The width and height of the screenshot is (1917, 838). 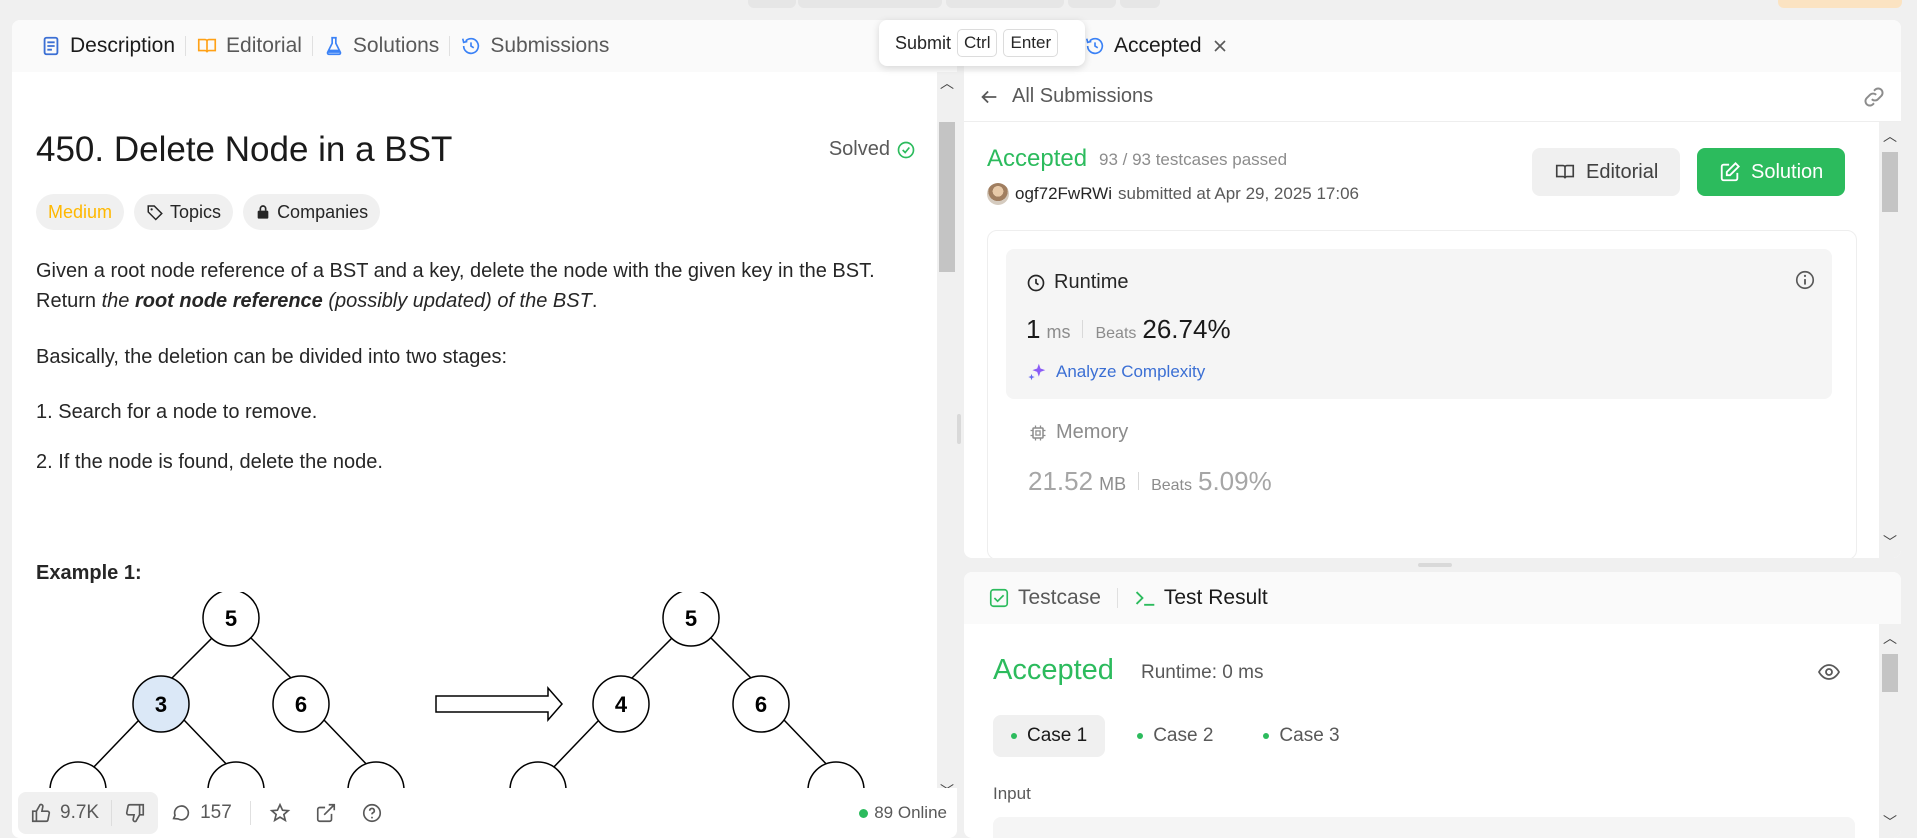 I want to click on topics-chip: Topics, so click(x=184, y=212).